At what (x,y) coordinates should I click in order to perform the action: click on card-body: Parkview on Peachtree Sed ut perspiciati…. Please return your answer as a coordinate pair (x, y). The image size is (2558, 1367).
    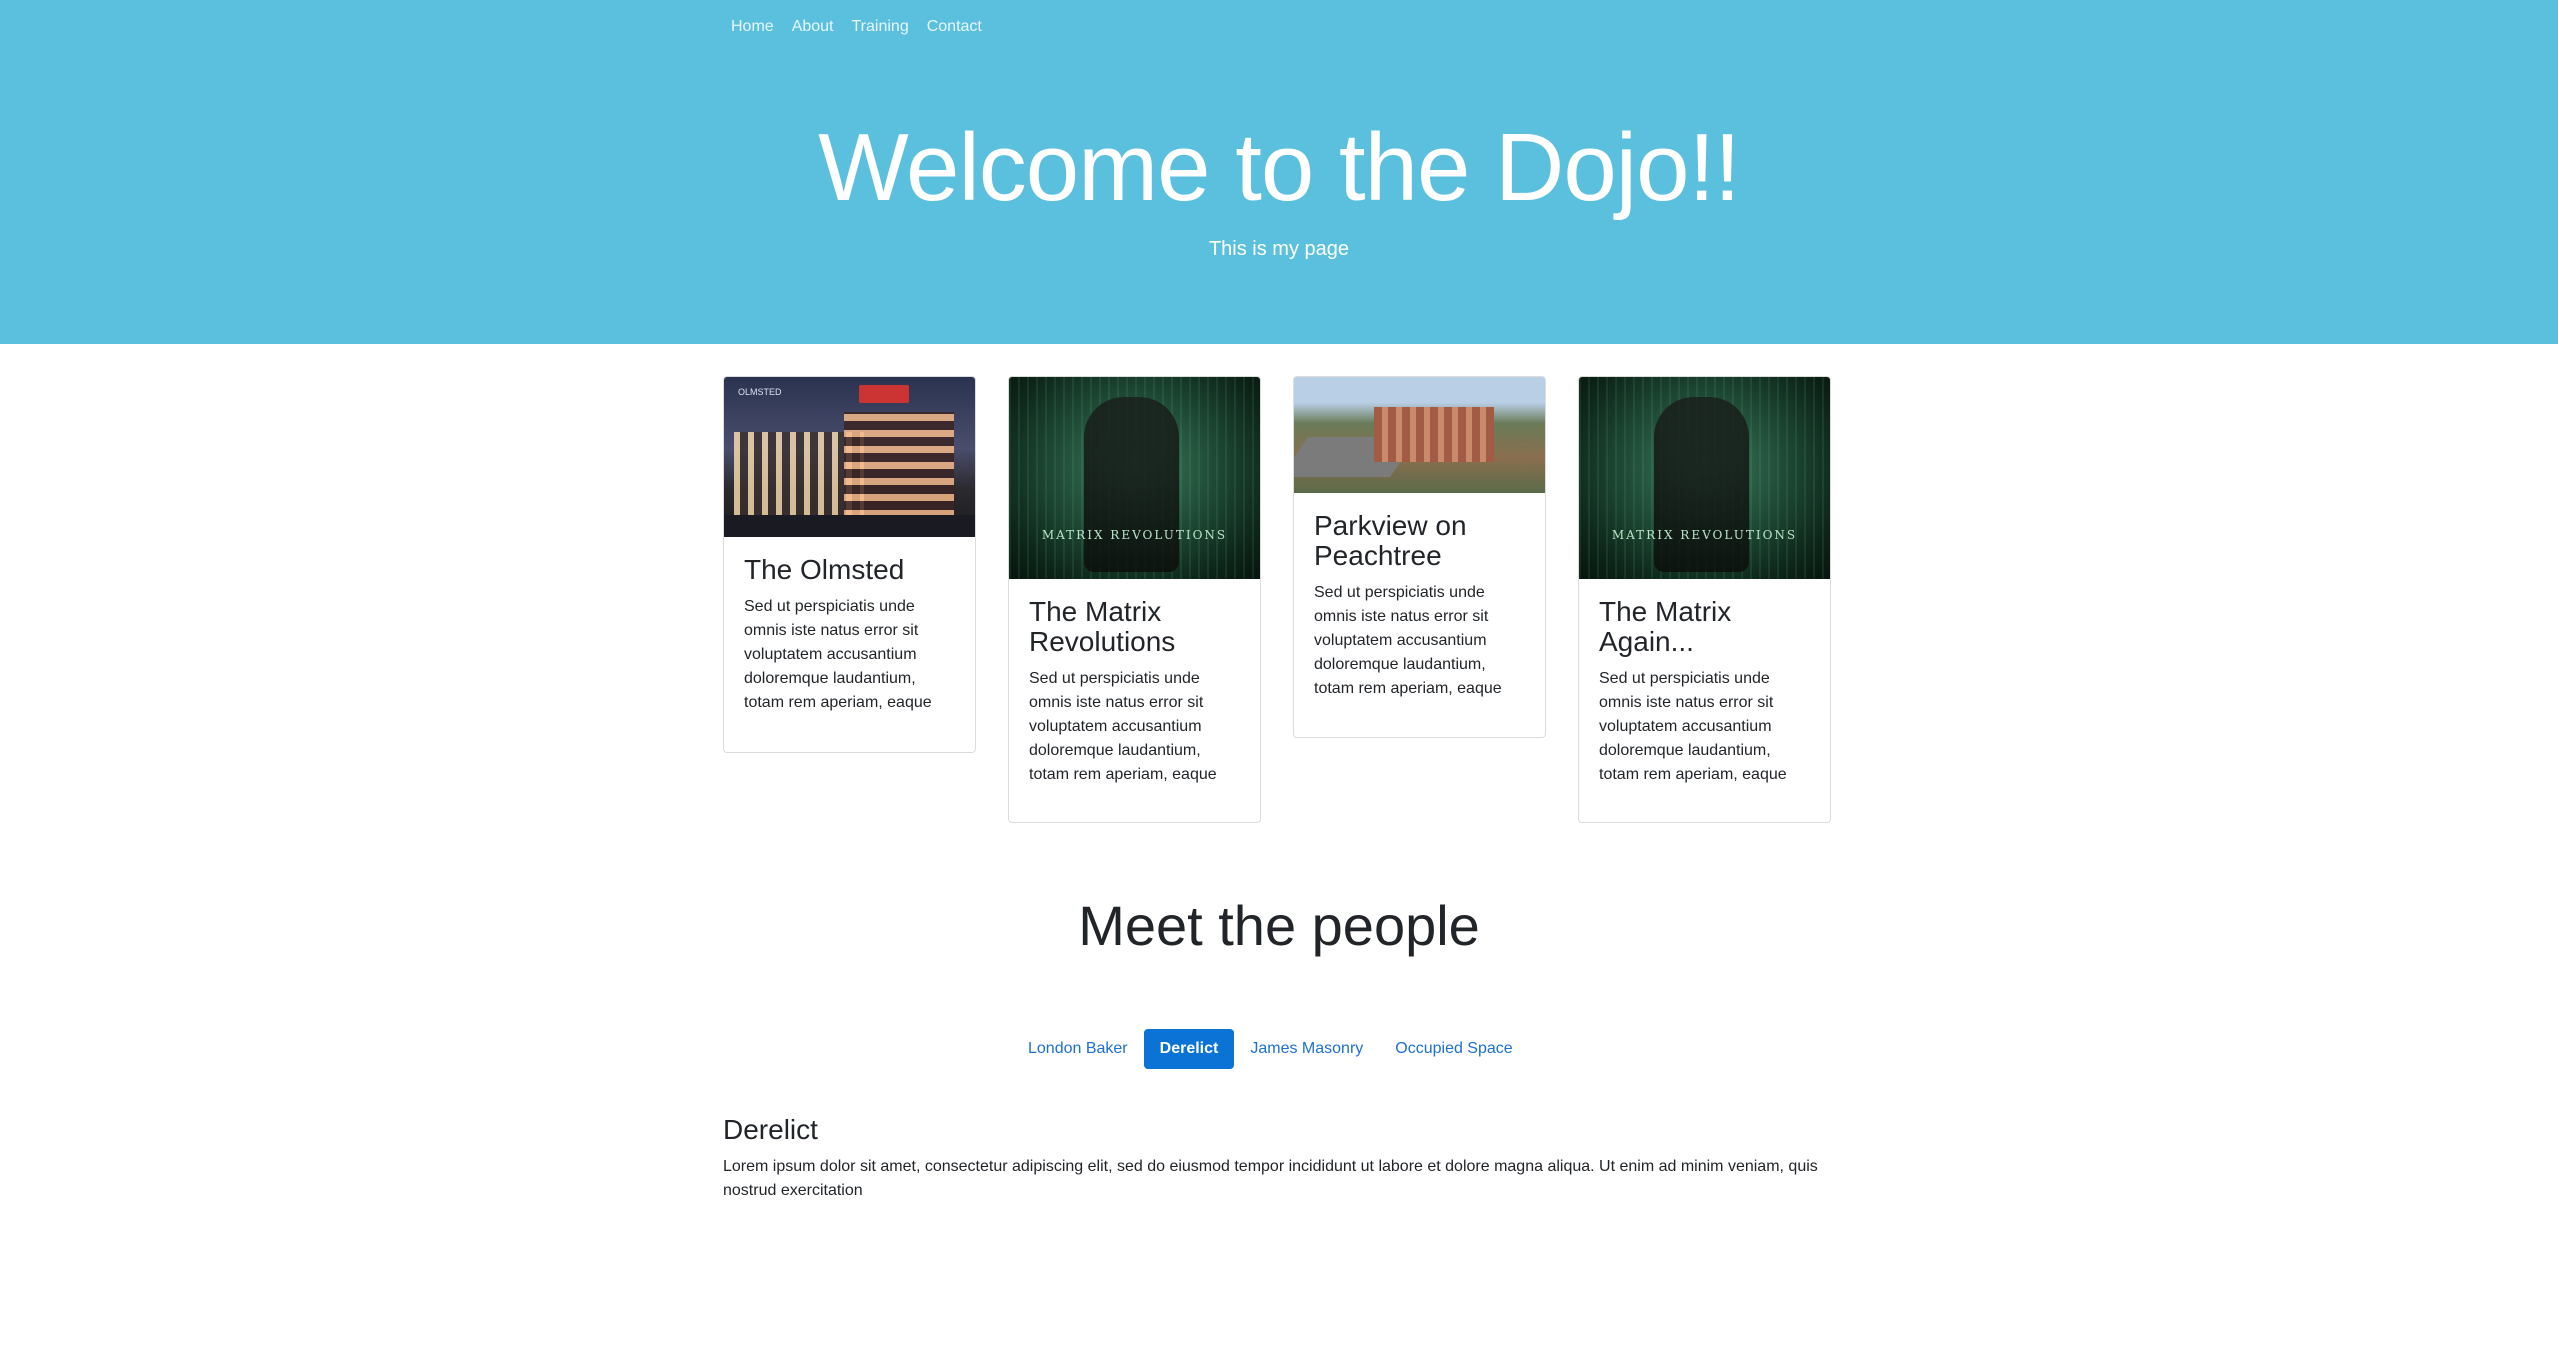
    Looking at the image, I should click on (1419, 597).